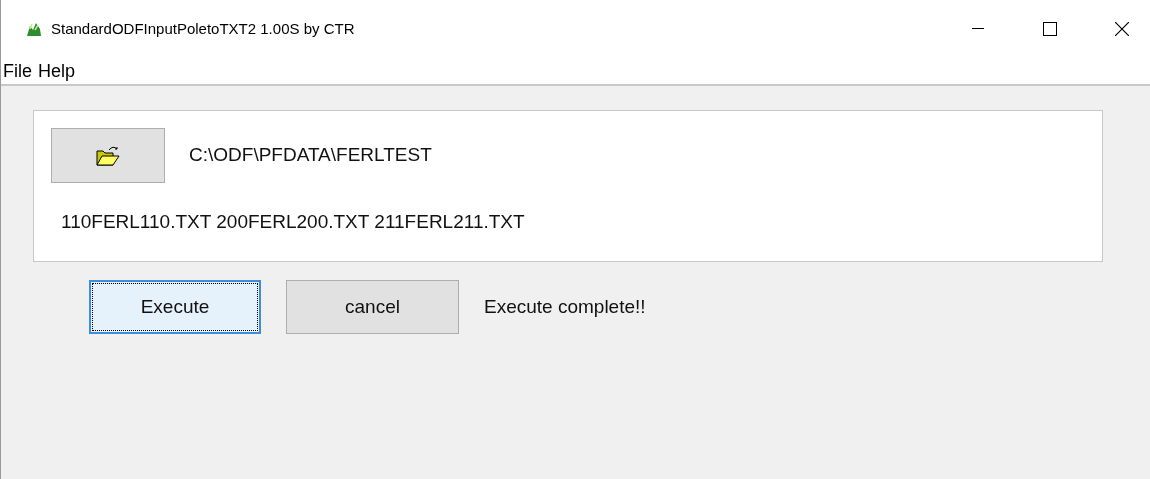 This screenshot has width=1150, height=479. What do you see at coordinates (57, 71) in the screenshot?
I see `menu-item: Help` at bounding box center [57, 71].